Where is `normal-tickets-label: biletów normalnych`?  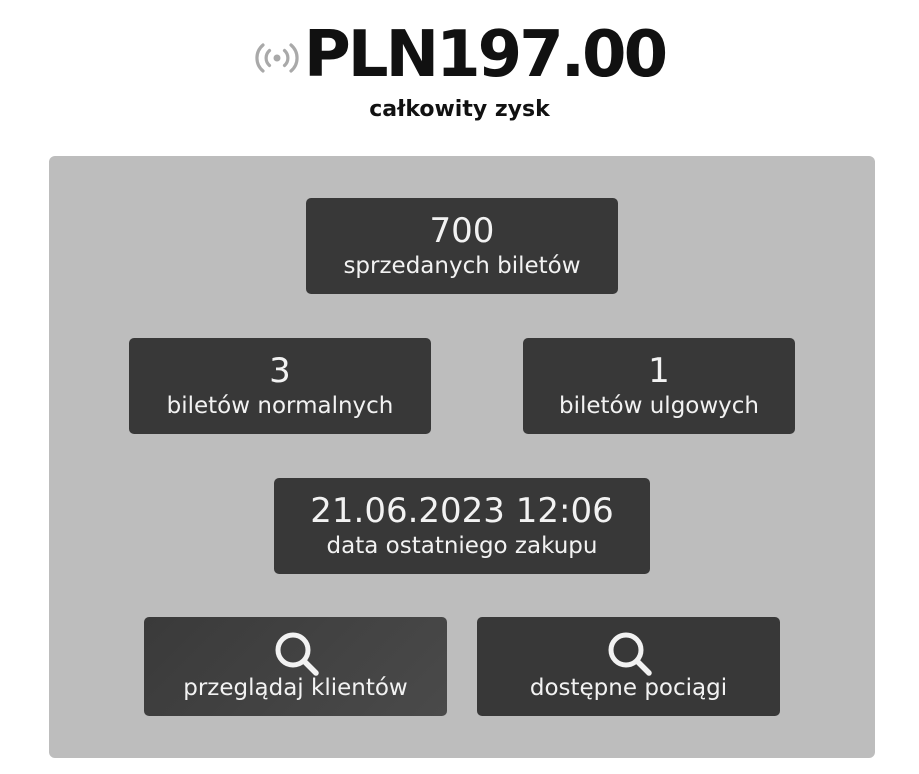 normal-tickets-label: biletów normalnych is located at coordinates (280, 406).